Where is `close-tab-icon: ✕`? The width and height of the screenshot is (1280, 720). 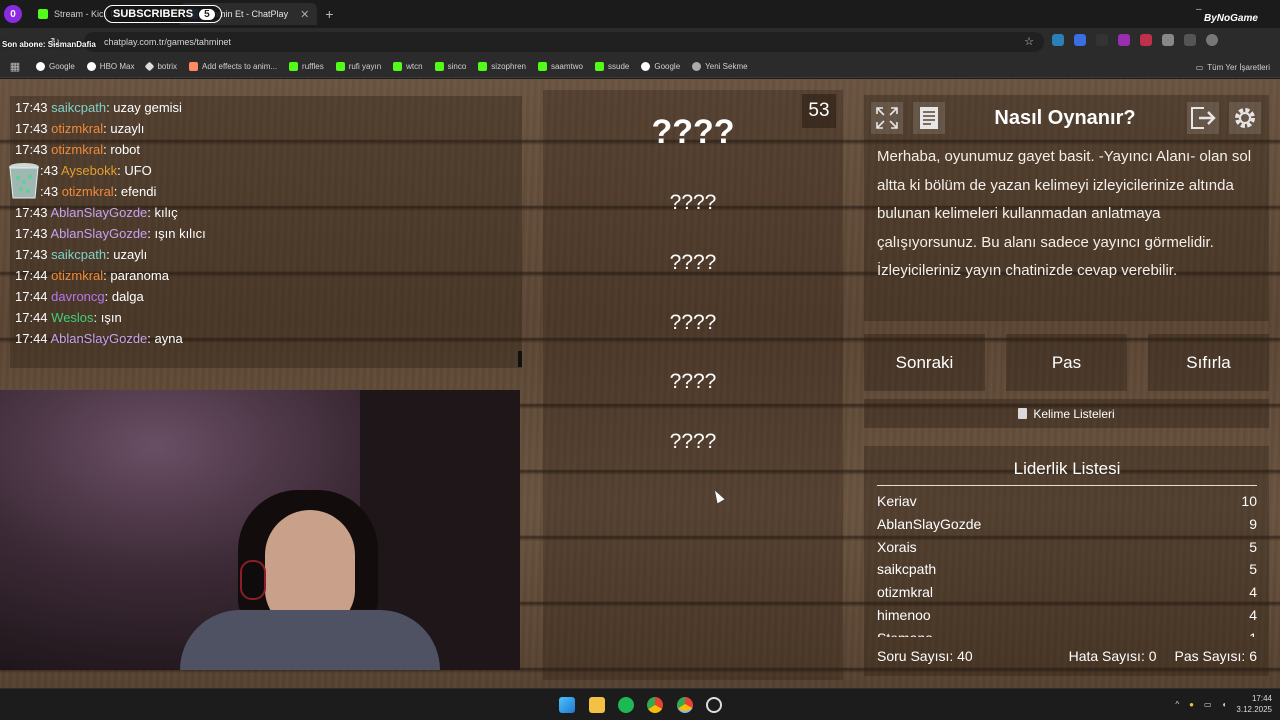 close-tab-icon: ✕ is located at coordinates (304, 14).